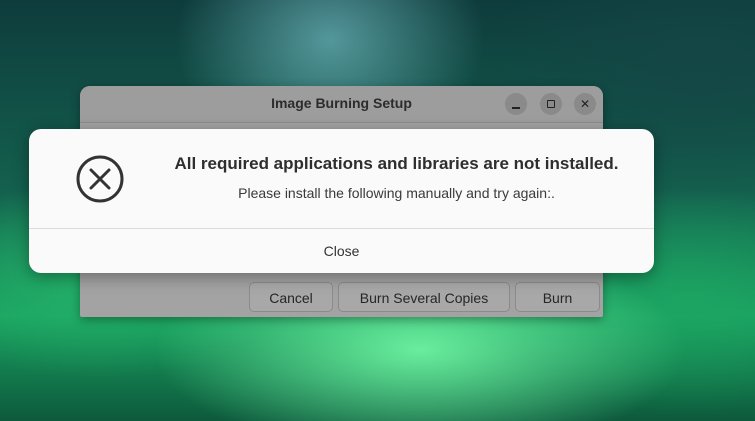  I want to click on minimize-icon, so click(516, 108).